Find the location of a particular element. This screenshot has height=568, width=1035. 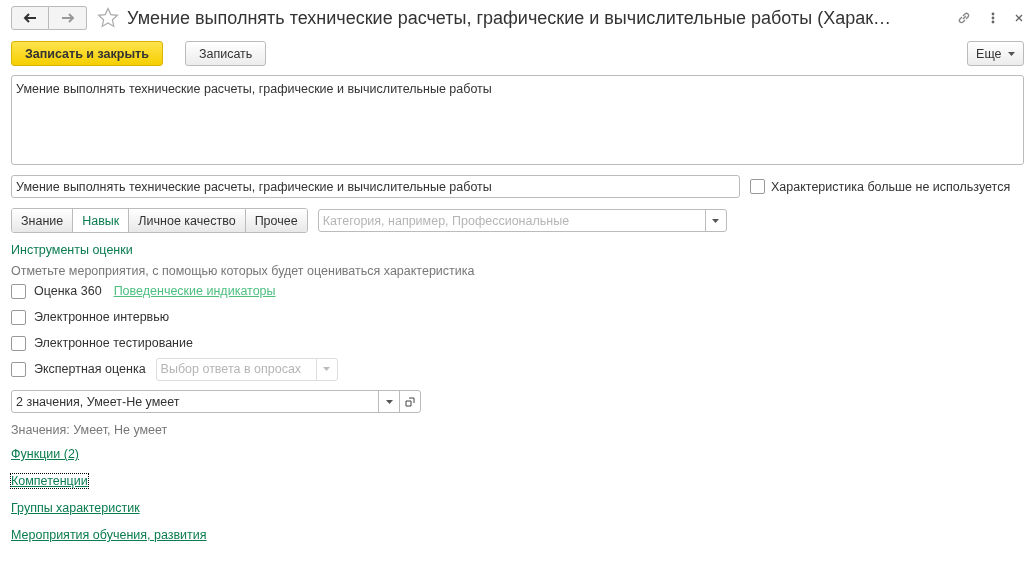

open-icon is located at coordinates (410, 401).